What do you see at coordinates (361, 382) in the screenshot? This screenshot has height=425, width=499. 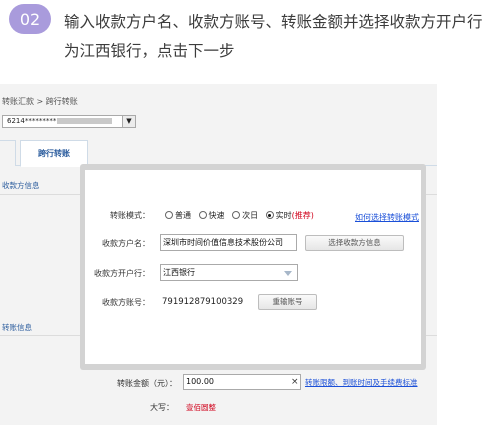 I see `limit-info-link: 转账限额、到账时间及手续费标准` at bounding box center [361, 382].